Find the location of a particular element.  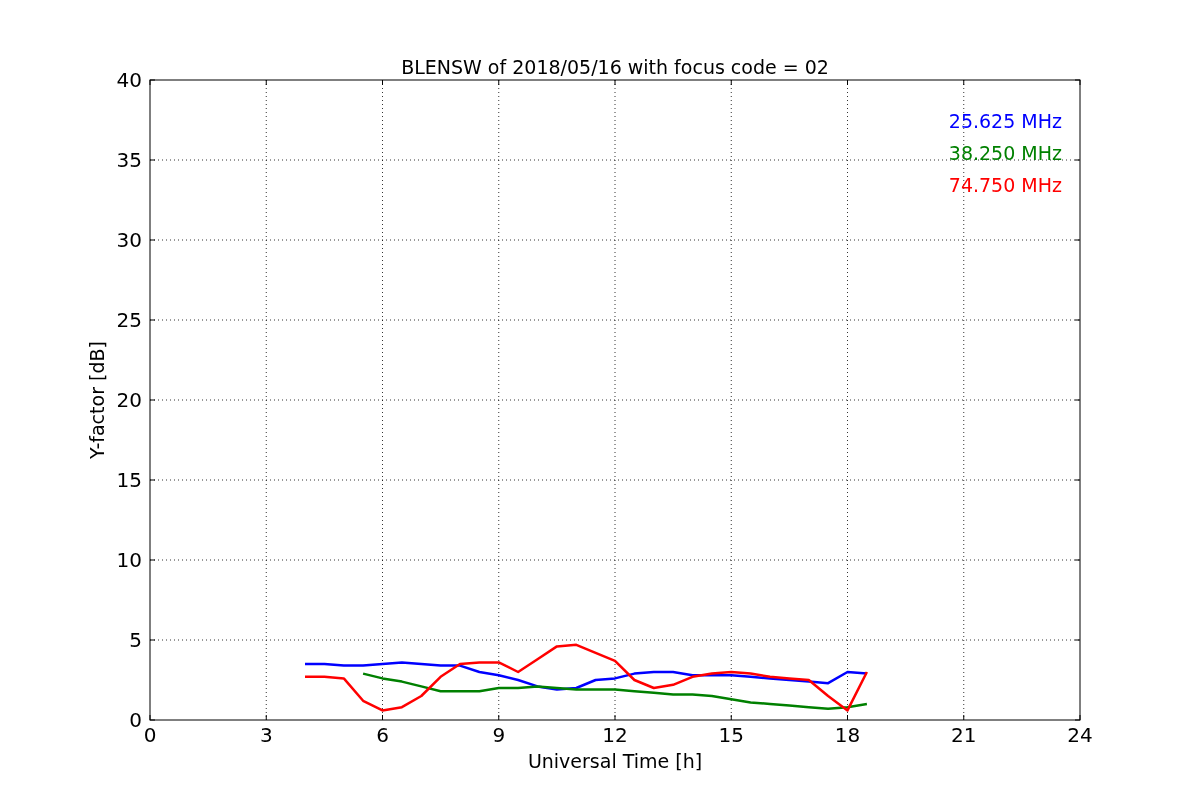

tick-label: 9 is located at coordinates (499, 735).